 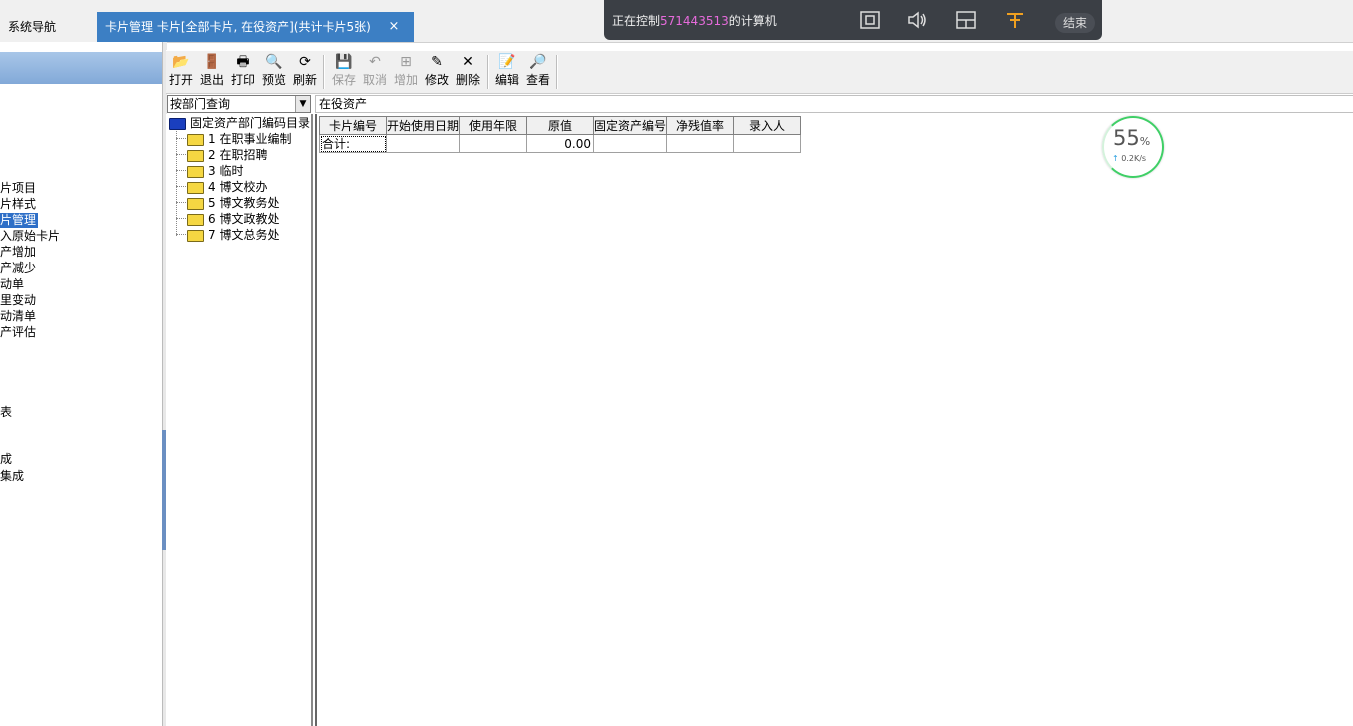 What do you see at coordinates (507, 62) in the screenshot?
I see `document-edit-icon: 📝` at bounding box center [507, 62].